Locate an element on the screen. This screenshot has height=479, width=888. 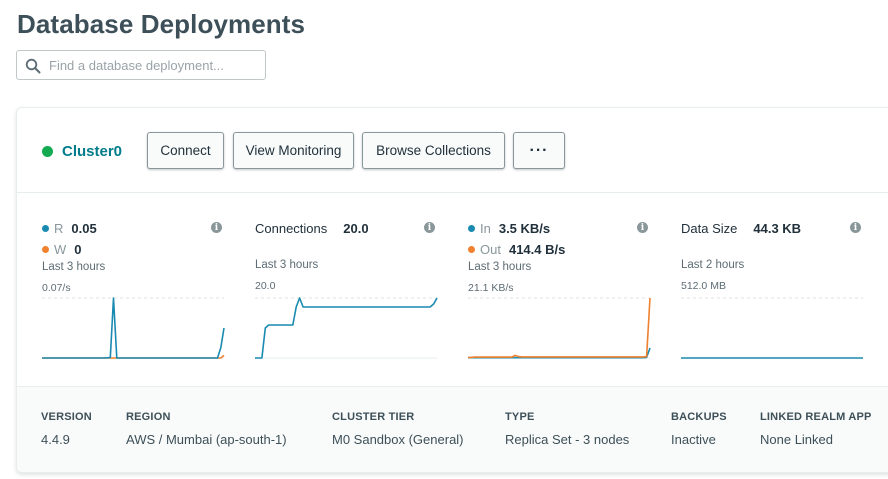
view-monitoring-button: View Monitoring is located at coordinates (293, 150).